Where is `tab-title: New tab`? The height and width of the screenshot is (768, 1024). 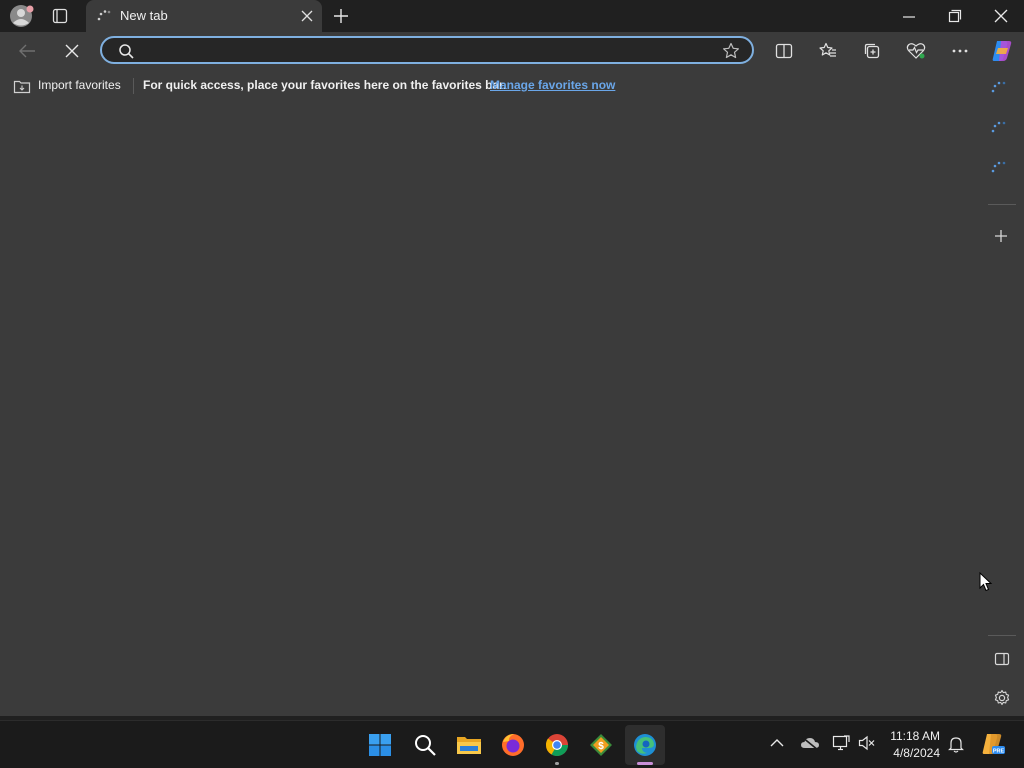
tab-title: New tab is located at coordinates (144, 15).